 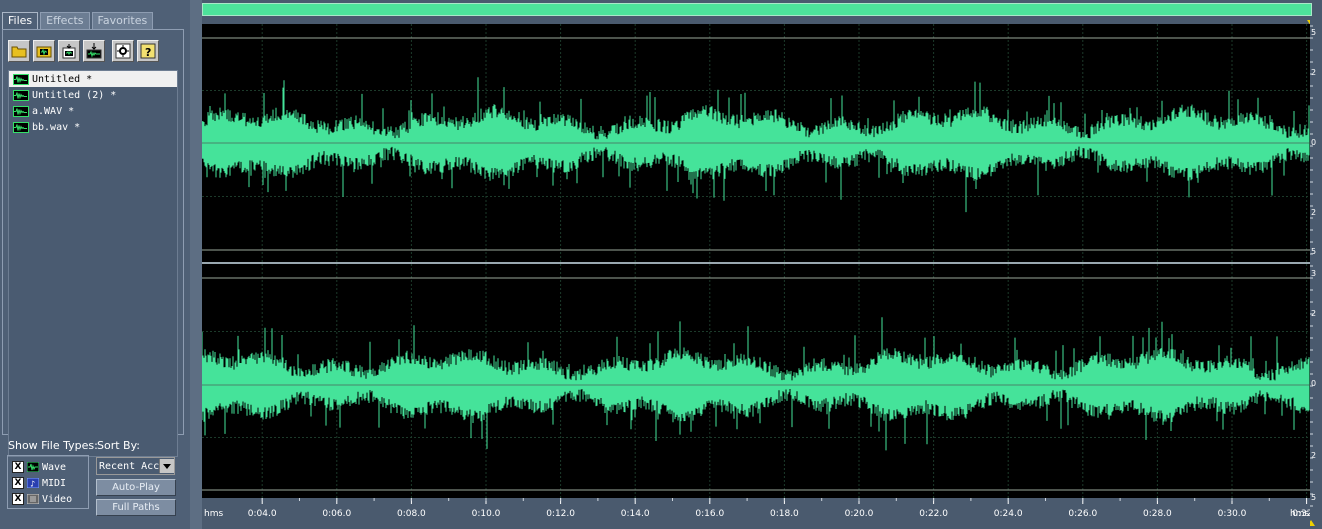 What do you see at coordinates (136, 507) in the screenshot?
I see `full-paths-button: Full Paths` at bounding box center [136, 507].